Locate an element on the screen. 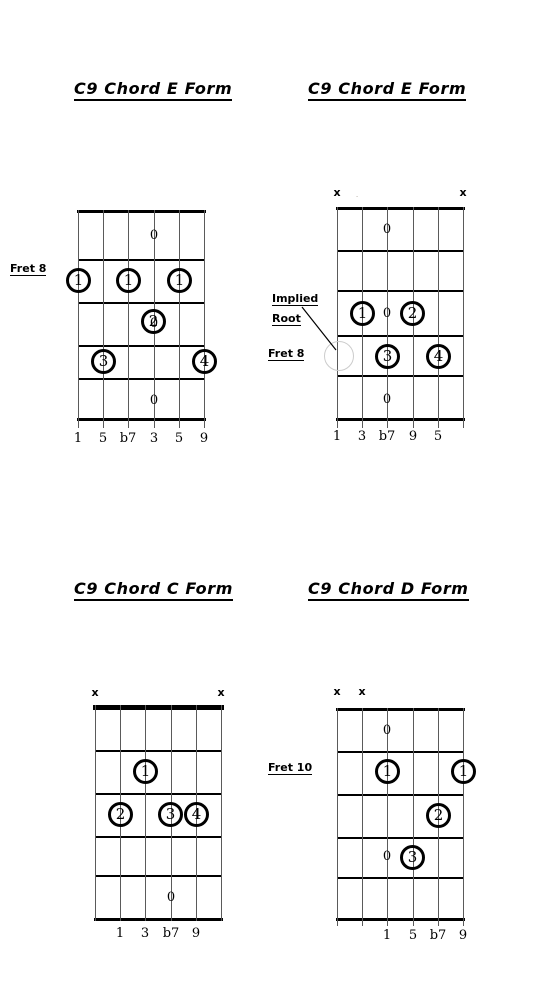  implied-root-label-line1: Implied is located at coordinates (295, 299).